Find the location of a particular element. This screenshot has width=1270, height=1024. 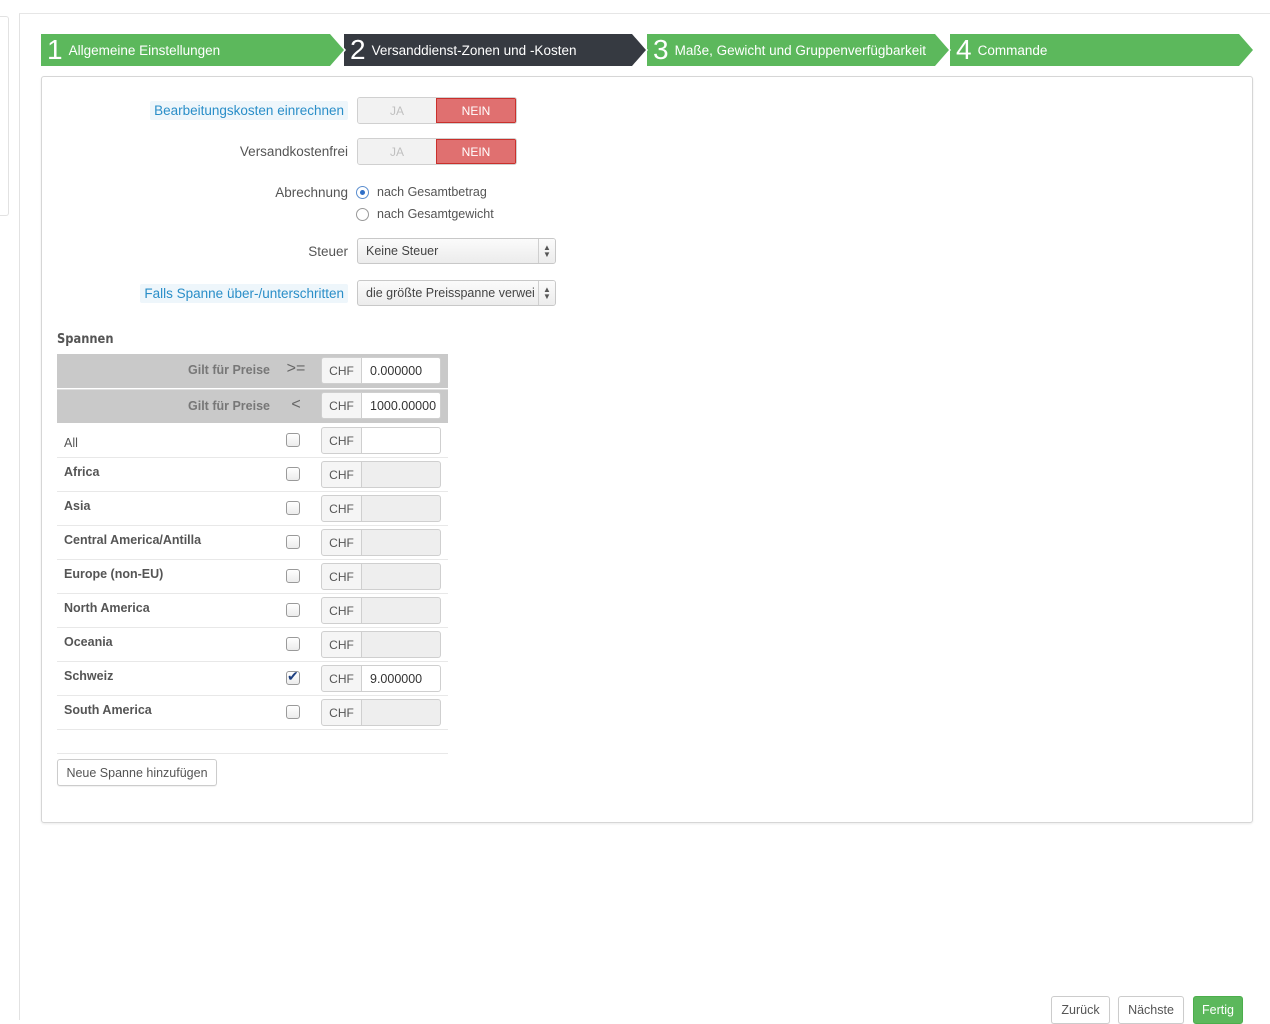

handling-fees-switch: JA NEIN is located at coordinates (437, 110).